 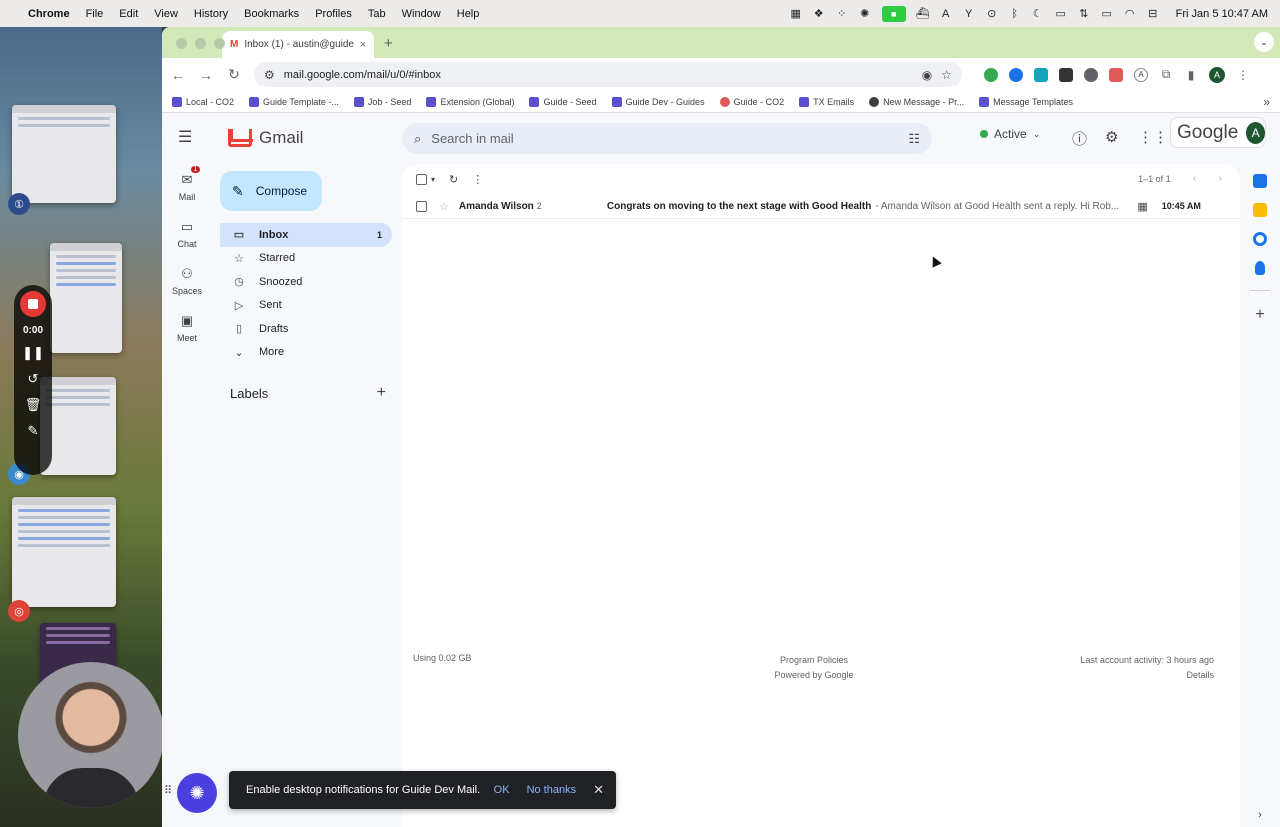 What do you see at coordinates (1264, 42) in the screenshot?
I see `tab-search-icon: ⌄` at bounding box center [1264, 42].